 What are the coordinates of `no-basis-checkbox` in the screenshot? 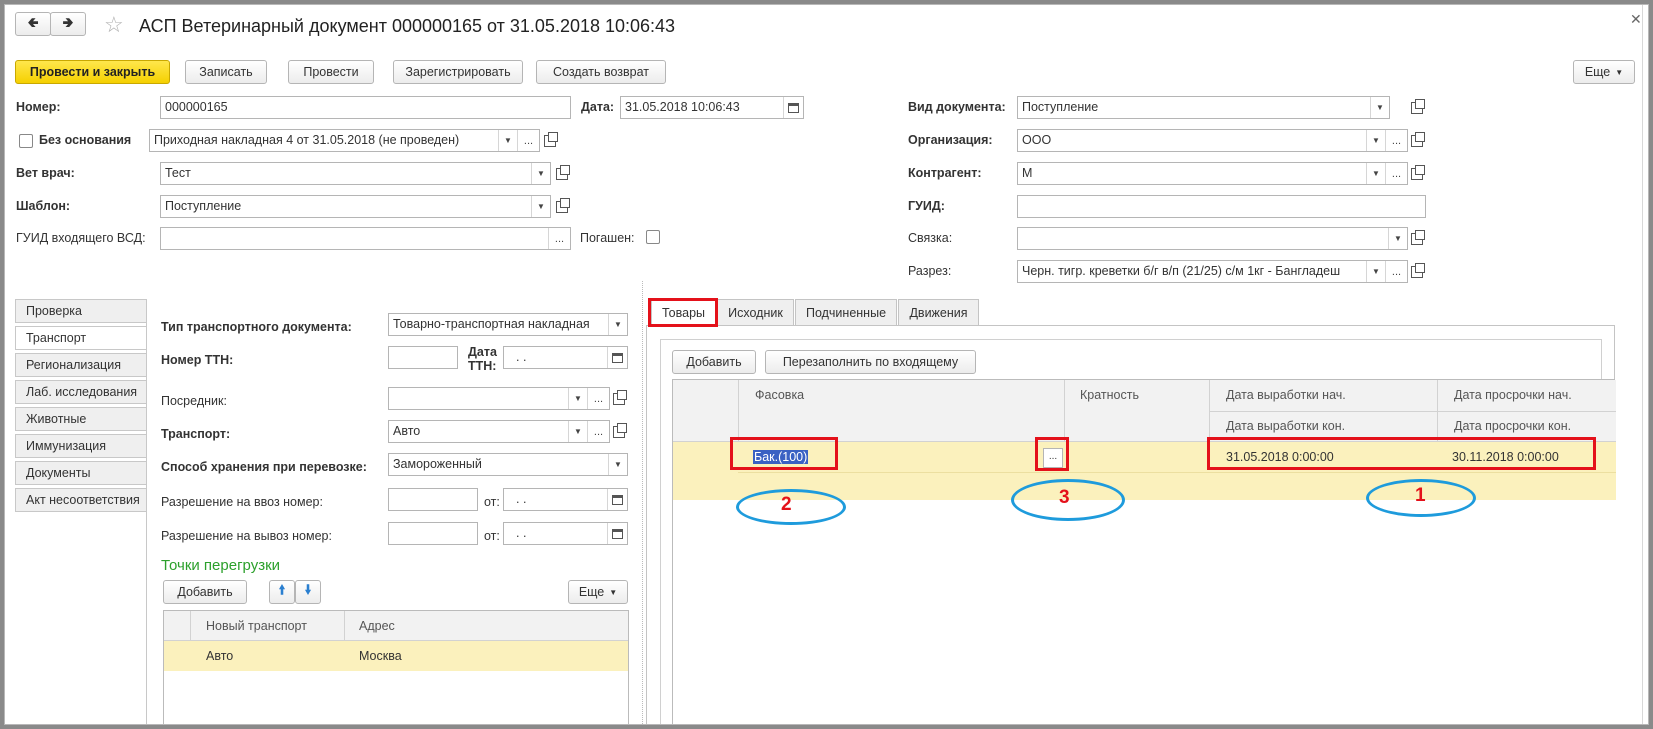 It's located at (26, 141).